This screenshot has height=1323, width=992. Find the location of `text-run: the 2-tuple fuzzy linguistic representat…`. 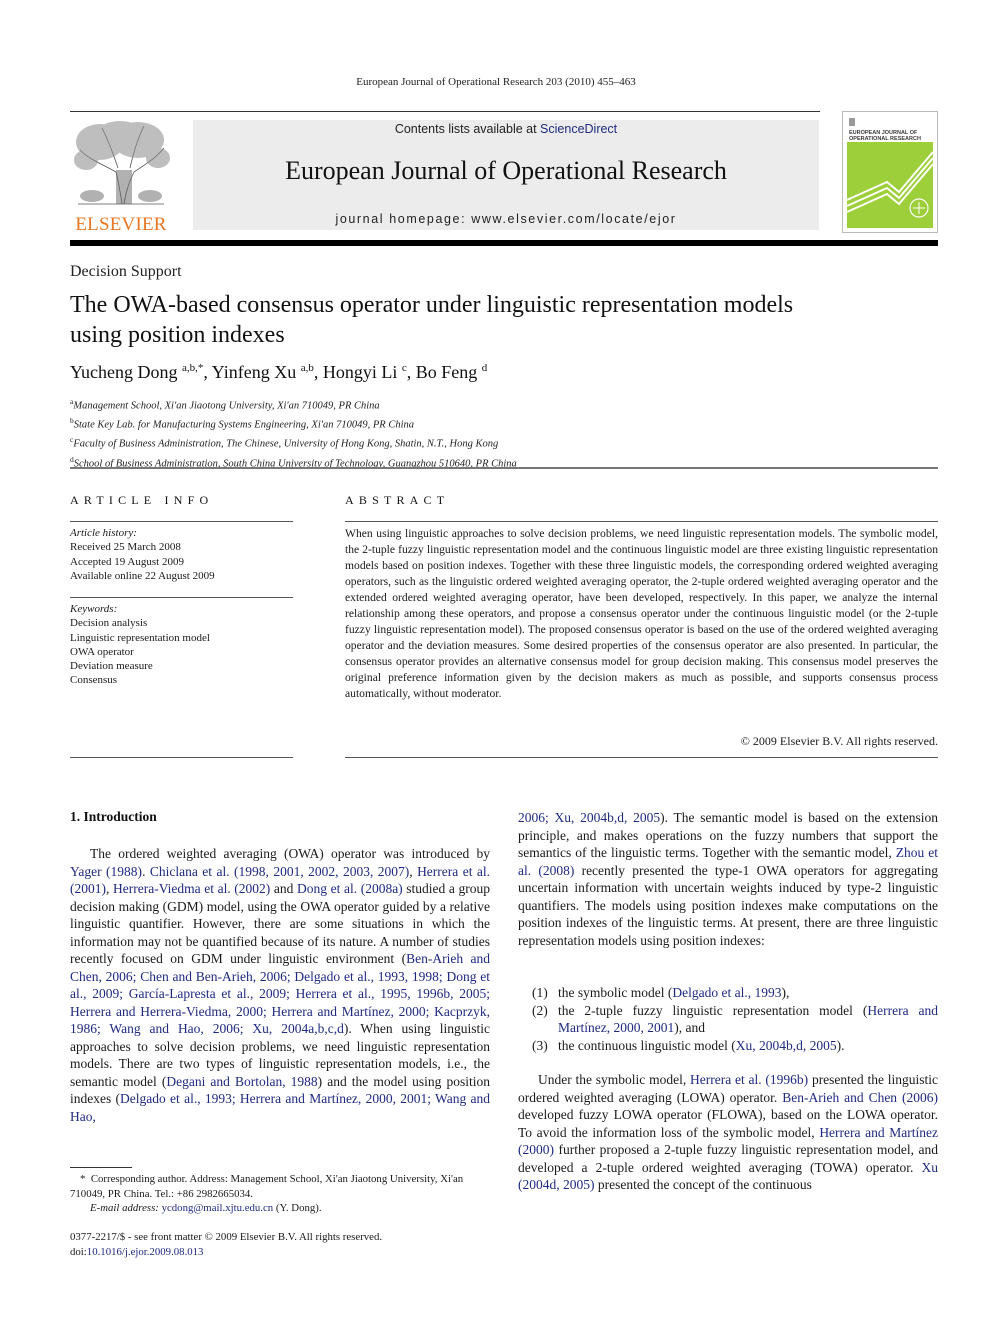

text-run: the 2-tuple fuzzy linguistic representat… is located at coordinates (713, 1010).